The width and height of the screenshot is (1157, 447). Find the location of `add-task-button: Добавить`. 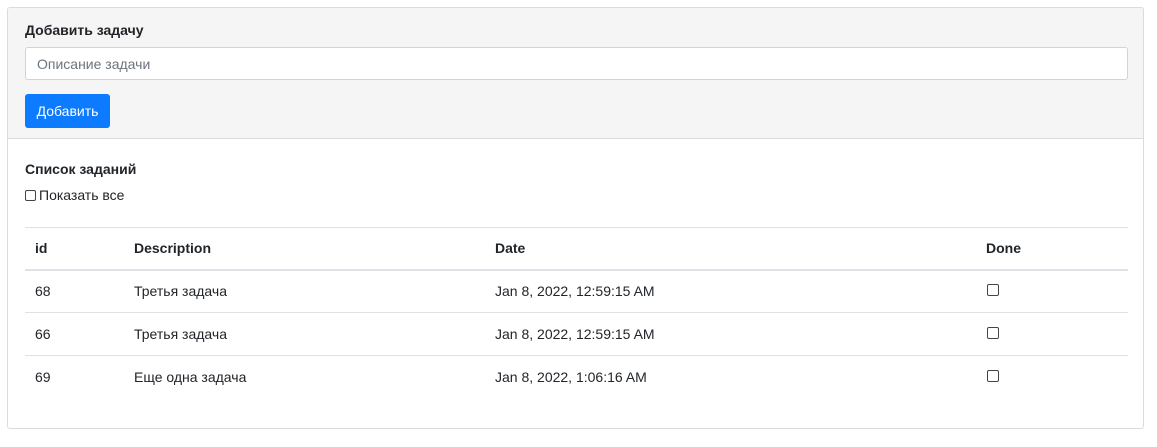

add-task-button: Добавить is located at coordinates (67, 111).